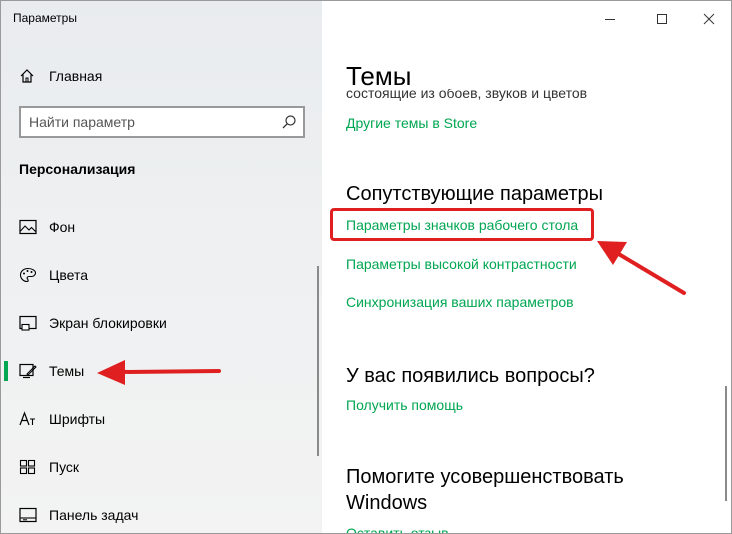 Image resolution: width=732 pixels, height=534 pixels. What do you see at coordinates (68, 275) in the screenshot?
I see `sidebar-item-label: Цвета` at bounding box center [68, 275].